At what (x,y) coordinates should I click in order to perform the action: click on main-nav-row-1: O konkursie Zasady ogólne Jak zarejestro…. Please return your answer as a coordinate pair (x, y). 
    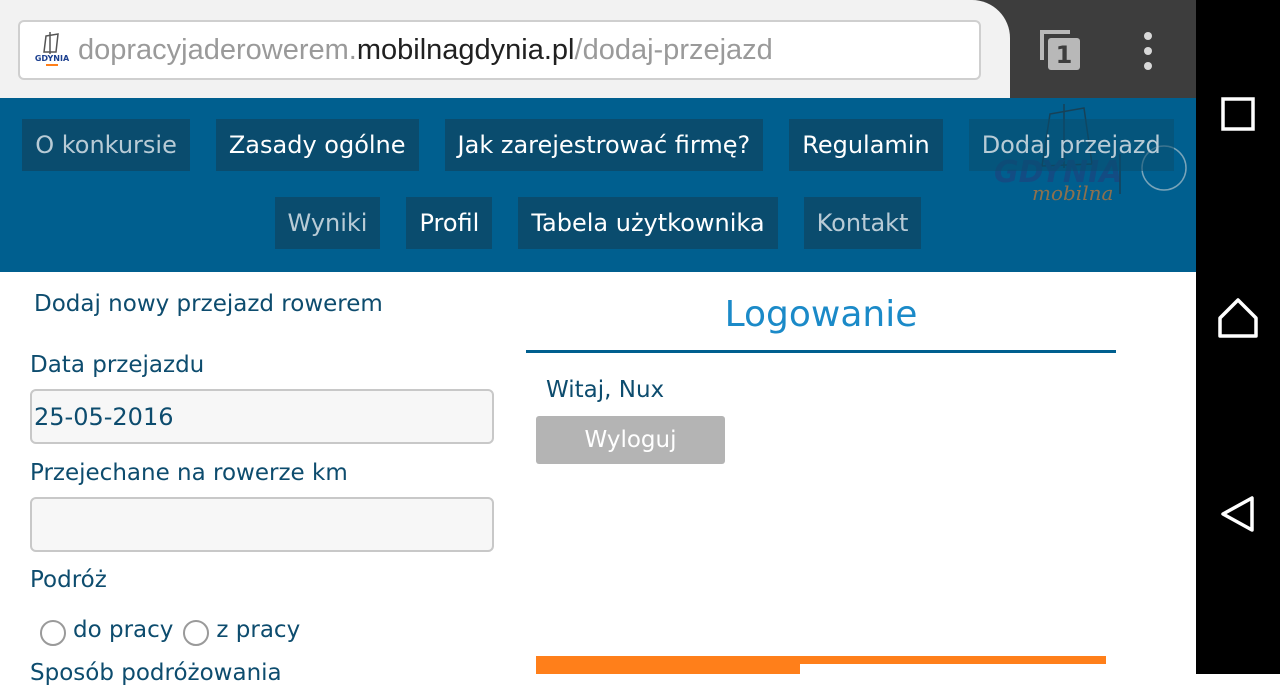
    Looking at the image, I should click on (598, 145).